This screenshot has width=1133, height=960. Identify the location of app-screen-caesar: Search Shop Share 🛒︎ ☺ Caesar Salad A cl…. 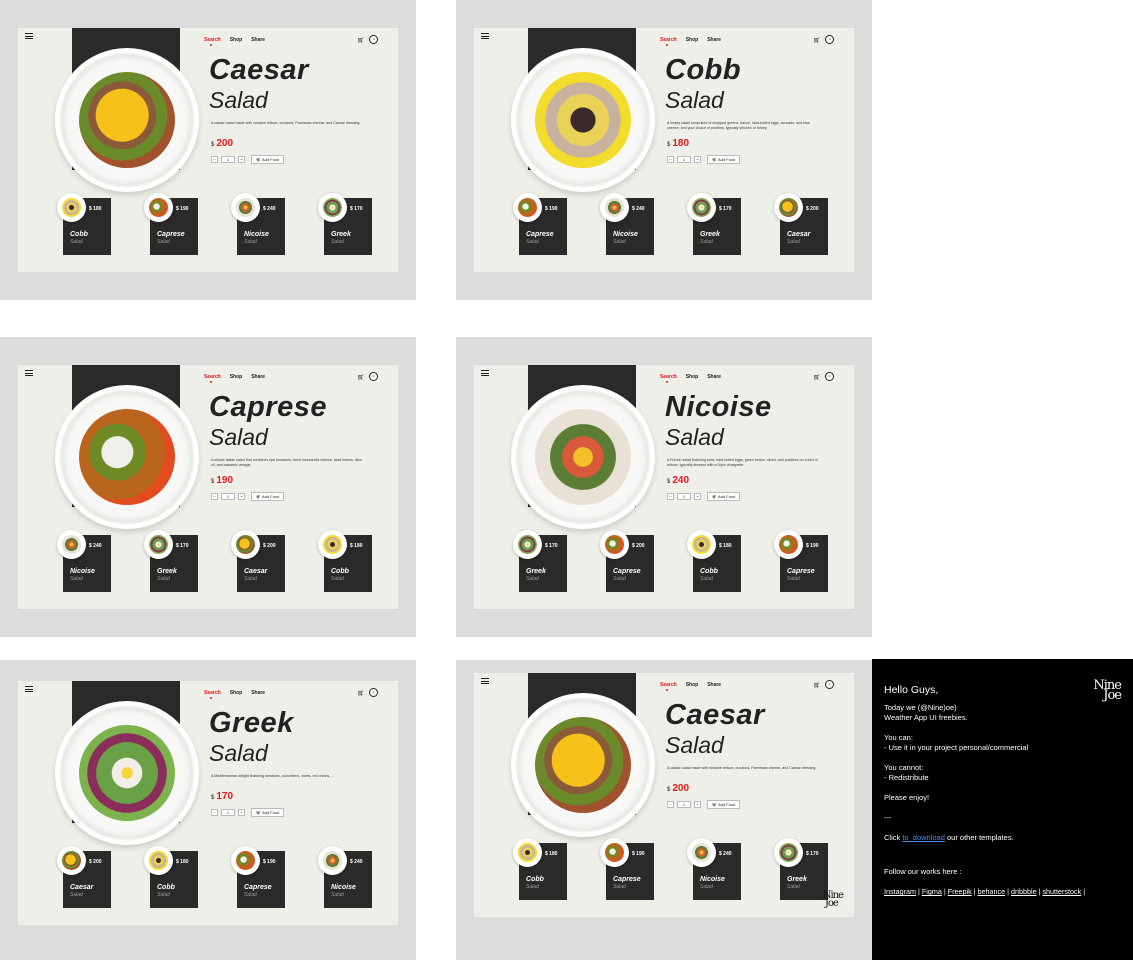
(664, 795).